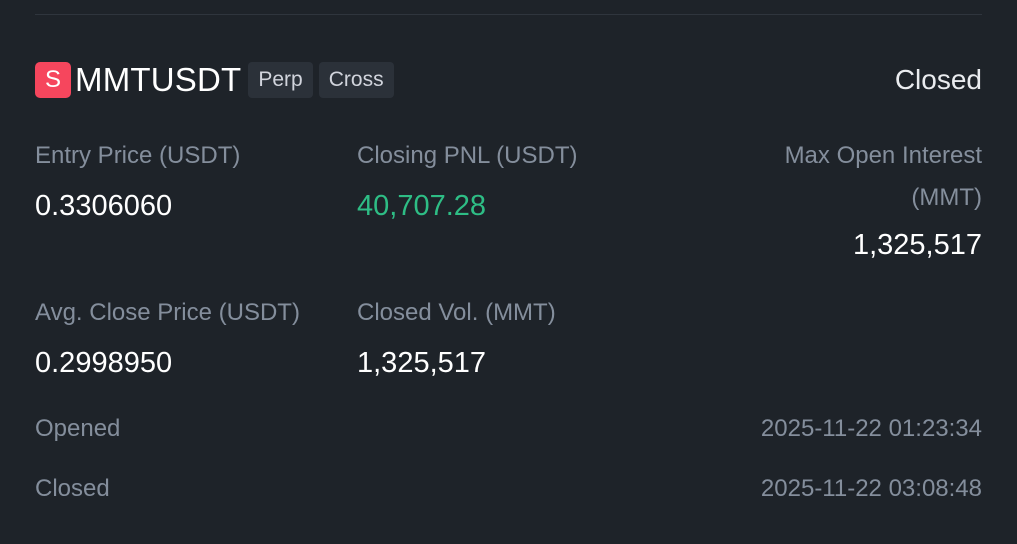  What do you see at coordinates (871, 488) in the screenshot?
I see `closed-time: 2025-11-22 03:08:48` at bounding box center [871, 488].